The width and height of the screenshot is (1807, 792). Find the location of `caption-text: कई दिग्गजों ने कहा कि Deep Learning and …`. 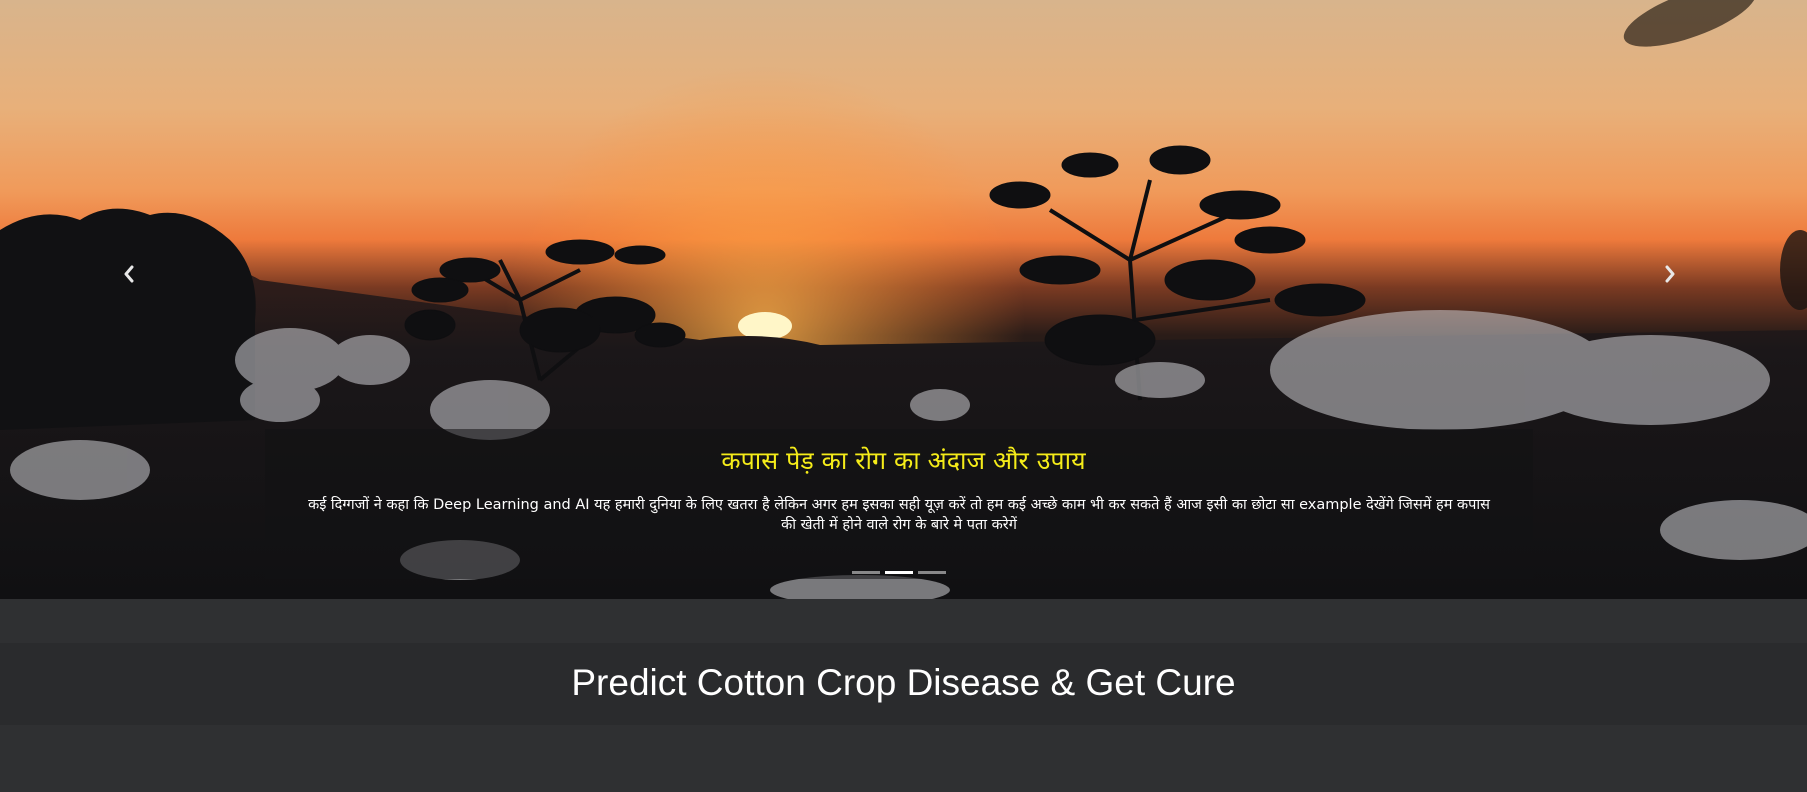

caption-text: कई दिग्गजों ने कहा कि Deep Learning and … is located at coordinates (899, 515).